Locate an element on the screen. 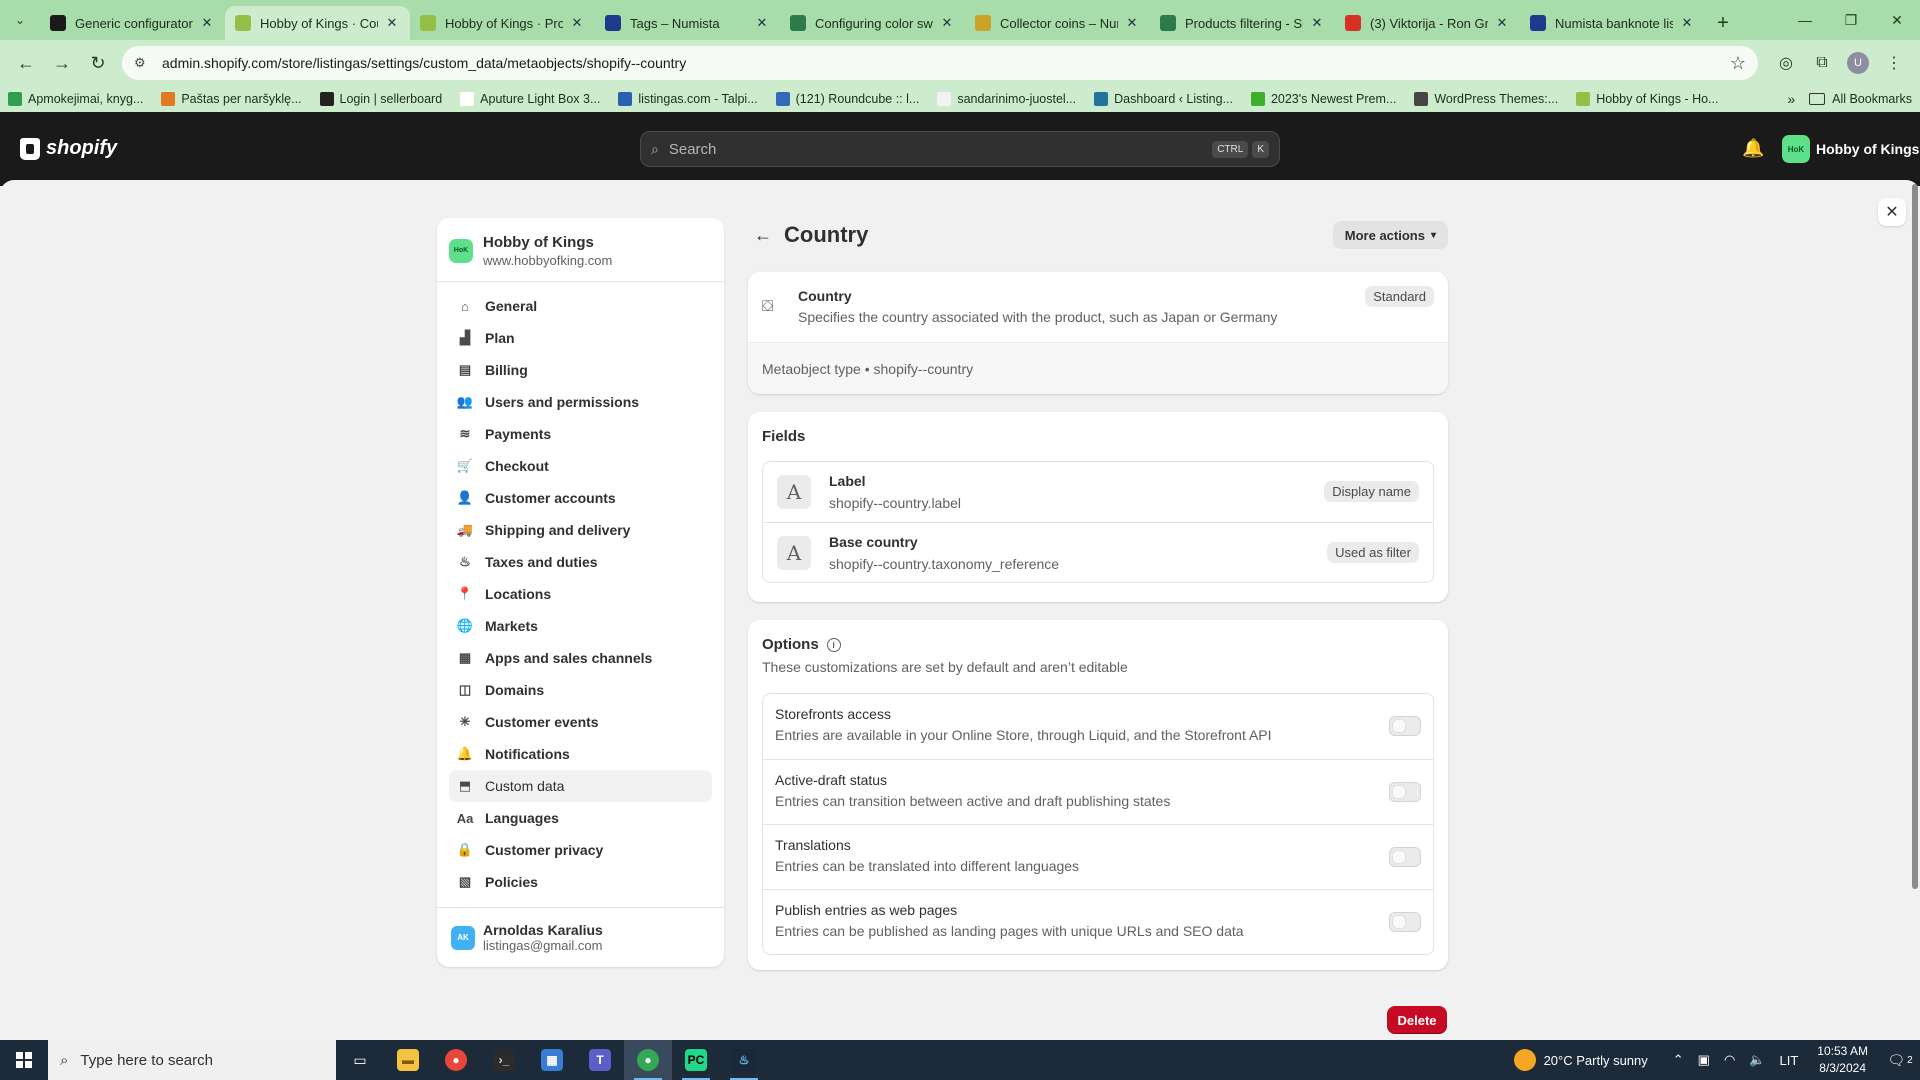 This screenshot has height=1080, width=1920. scrollbar-thumb is located at coordinates (1915, 536).